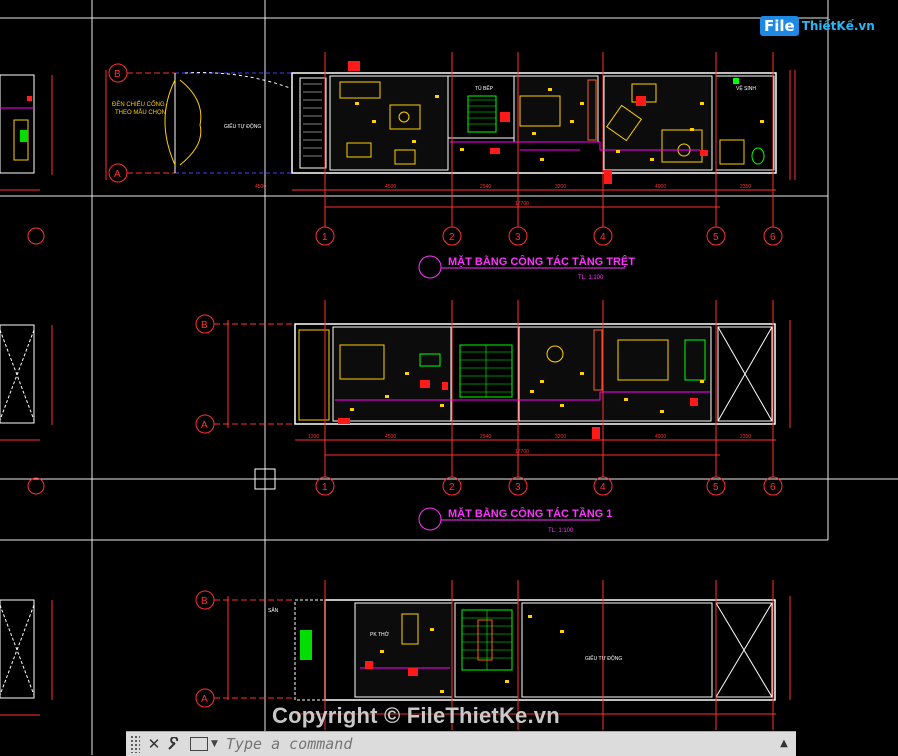 Image resolution: width=898 pixels, height=756 pixels. Describe the element at coordinates (746, 88) in the screenshot. I see `svg-text: VỆ SINH` at that location.